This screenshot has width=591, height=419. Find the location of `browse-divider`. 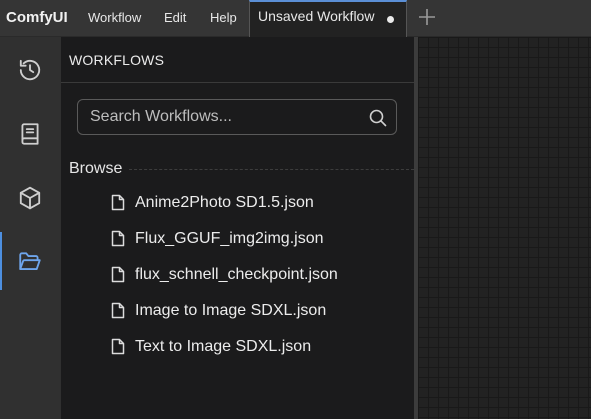

browse-divider is located at coordinates (271, 169).